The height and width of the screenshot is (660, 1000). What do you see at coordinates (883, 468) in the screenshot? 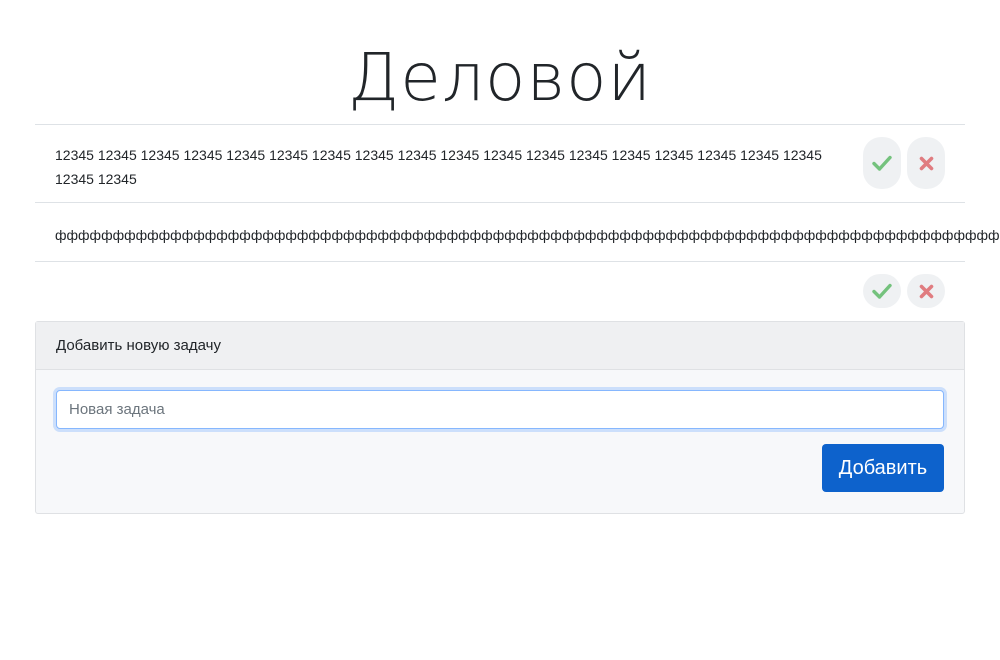
I see `add-task-button: Добавить` at bounding box center [883, 468].